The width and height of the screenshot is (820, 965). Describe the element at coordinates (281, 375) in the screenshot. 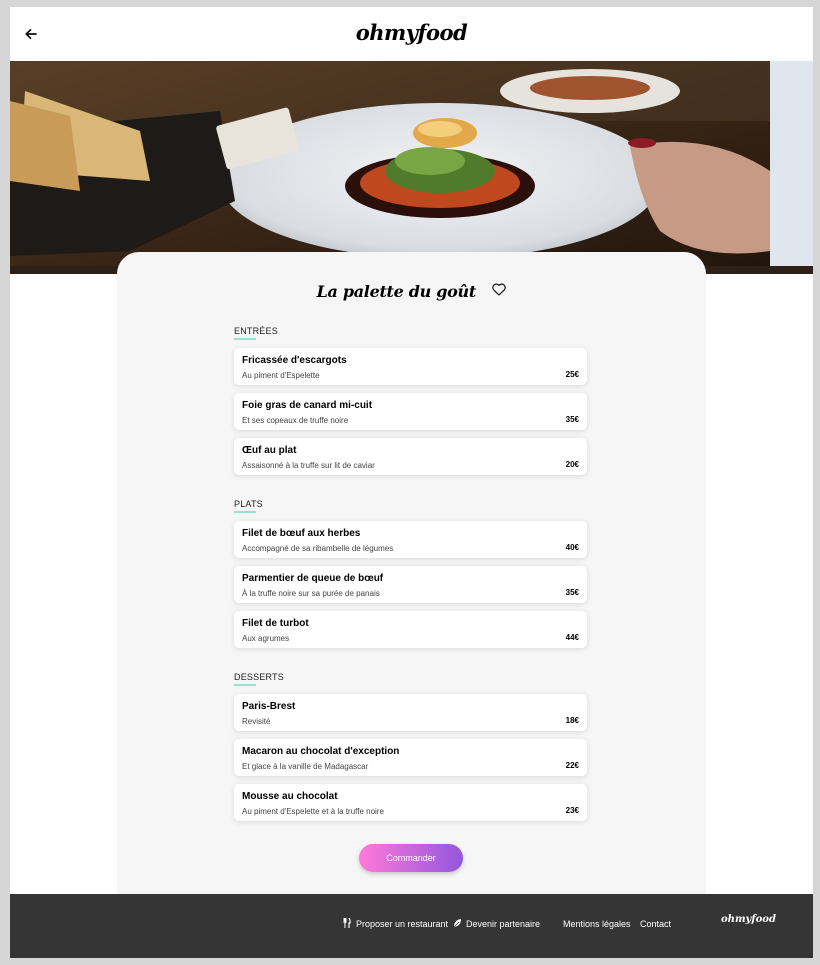

I see `dish-description: Au piment d'Espelette` at that location.